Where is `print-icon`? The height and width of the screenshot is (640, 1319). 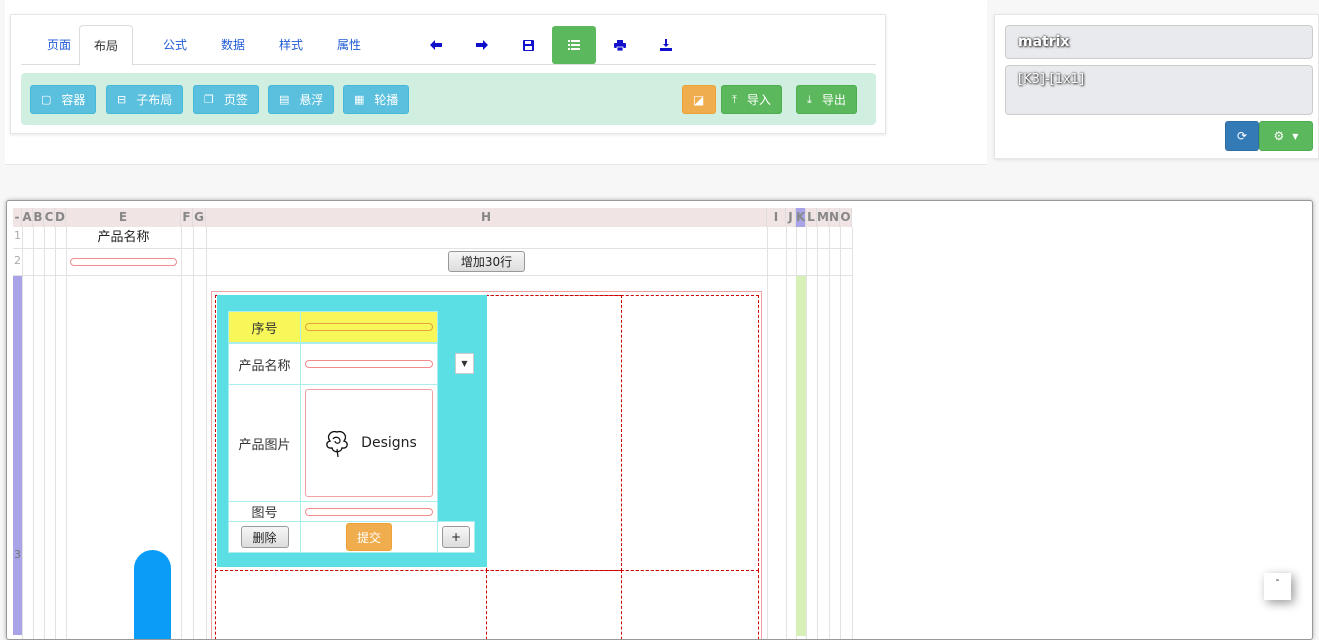 print-icon is located at coordinates (620, 45).